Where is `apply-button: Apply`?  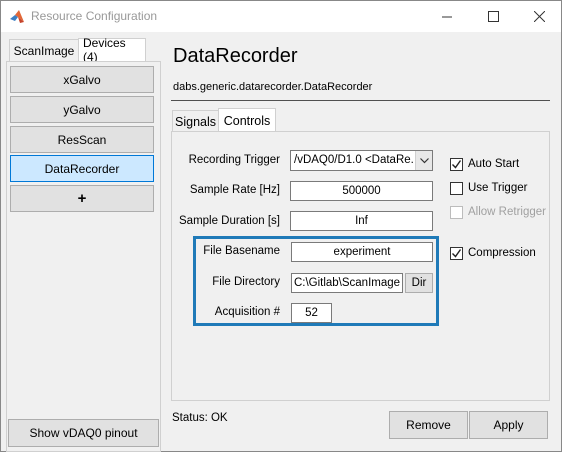 apply-button: Apply is located at coordinates (508, 425).